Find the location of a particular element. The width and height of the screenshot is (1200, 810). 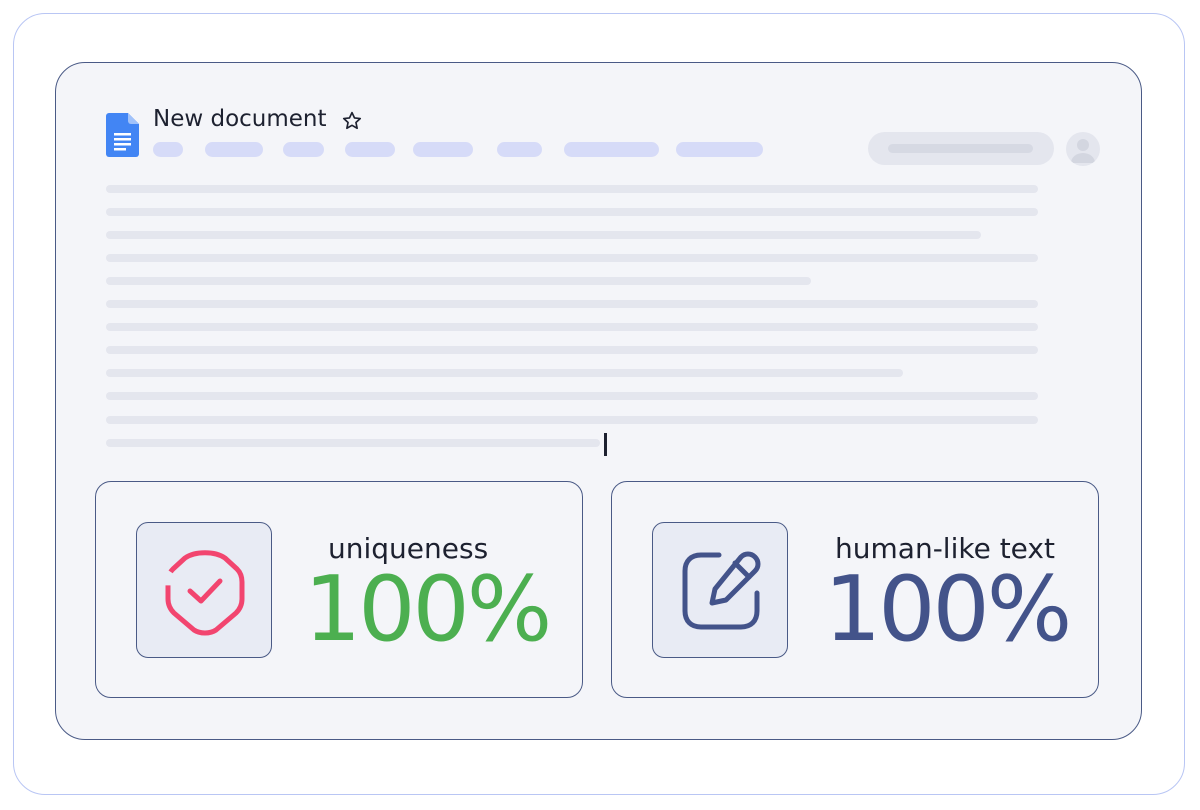

menu-item-file is located at coordinates (168, 149).